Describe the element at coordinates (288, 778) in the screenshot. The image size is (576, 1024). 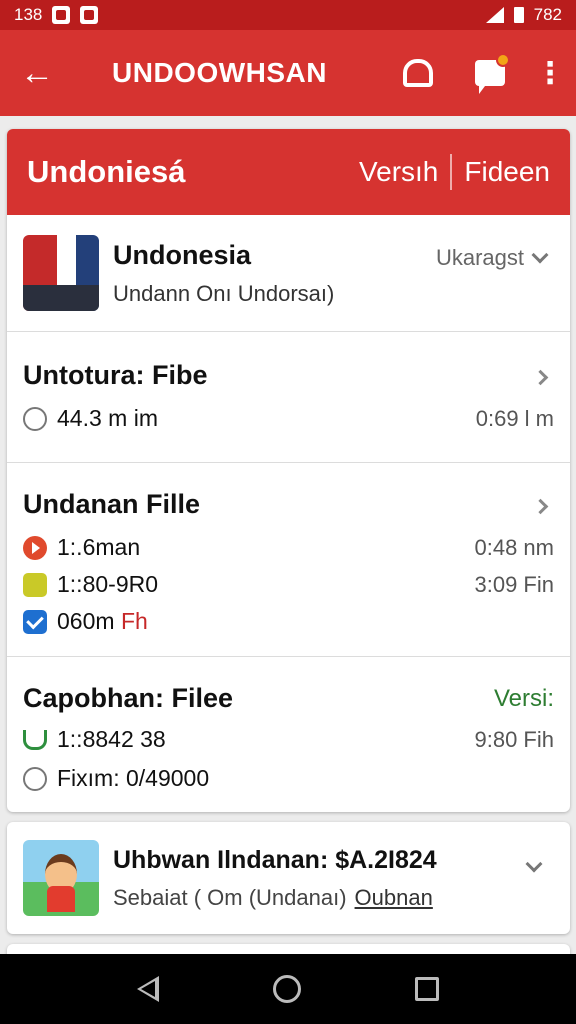
I see `section-c-row: Fixım: 0/49000` at that location.